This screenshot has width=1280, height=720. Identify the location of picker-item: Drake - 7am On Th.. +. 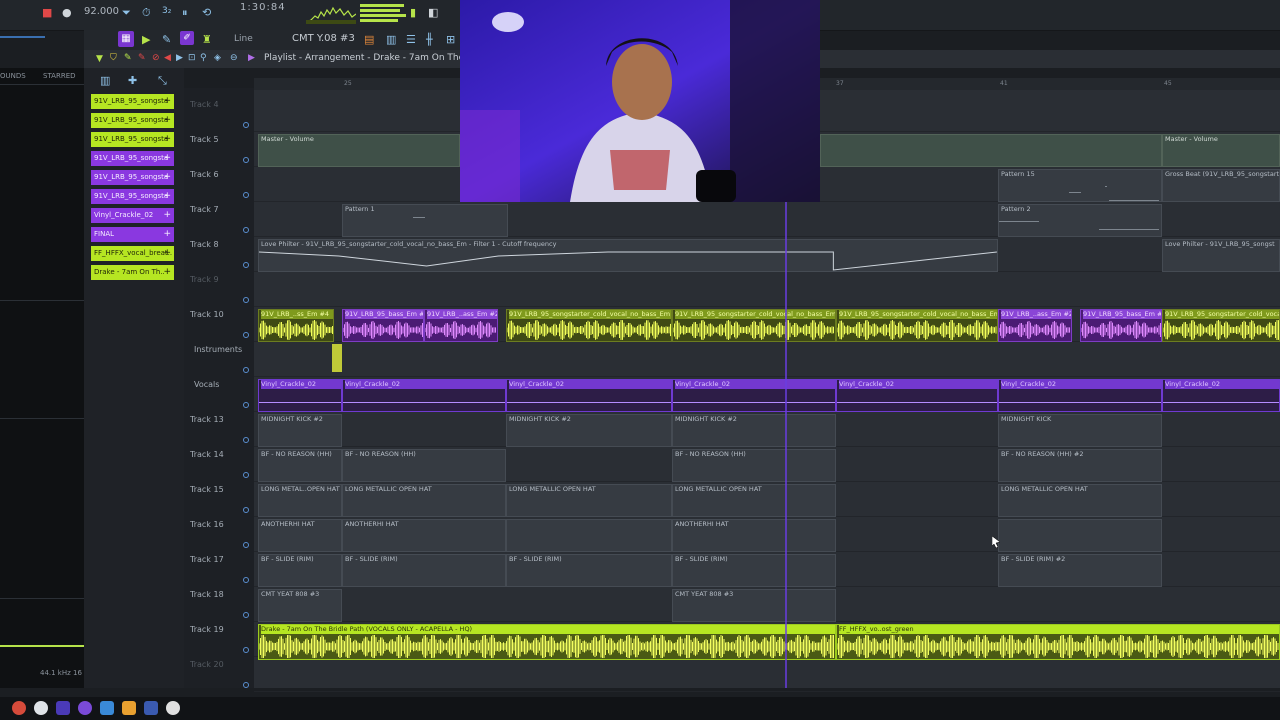
(132, 272).